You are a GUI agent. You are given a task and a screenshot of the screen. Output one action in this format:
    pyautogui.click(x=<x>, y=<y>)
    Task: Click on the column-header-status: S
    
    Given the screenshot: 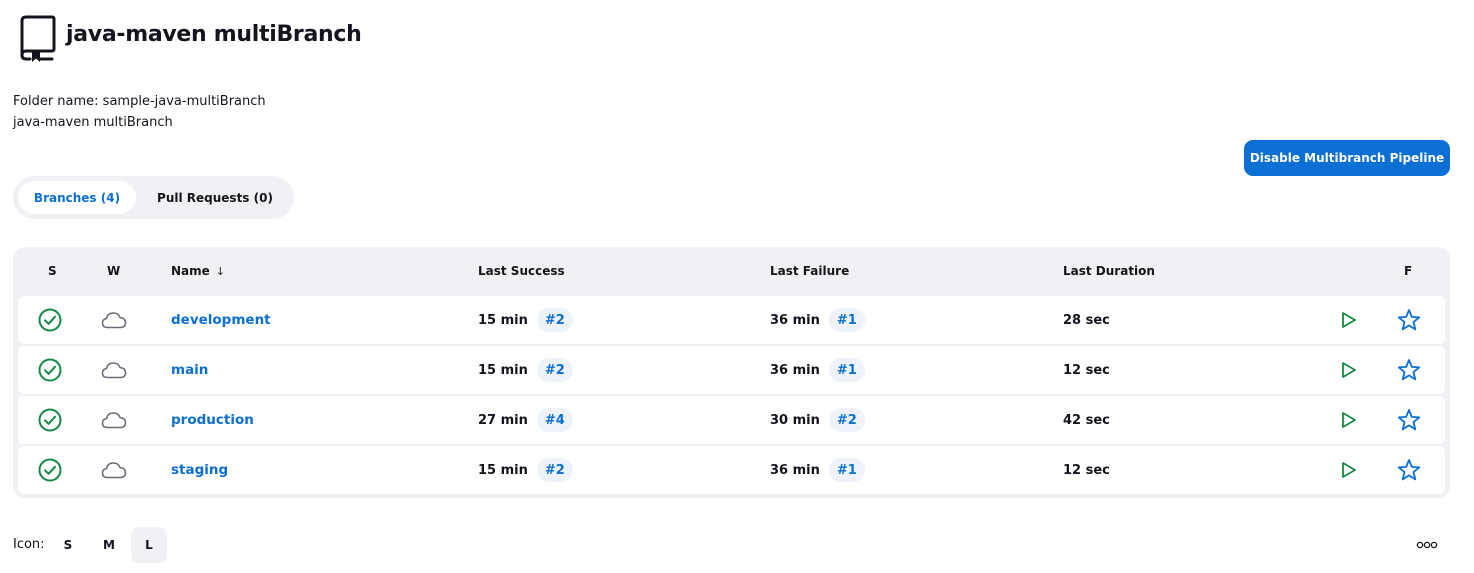 What is the action you would take?
    pyautogui.click(x=52, y=271)
    